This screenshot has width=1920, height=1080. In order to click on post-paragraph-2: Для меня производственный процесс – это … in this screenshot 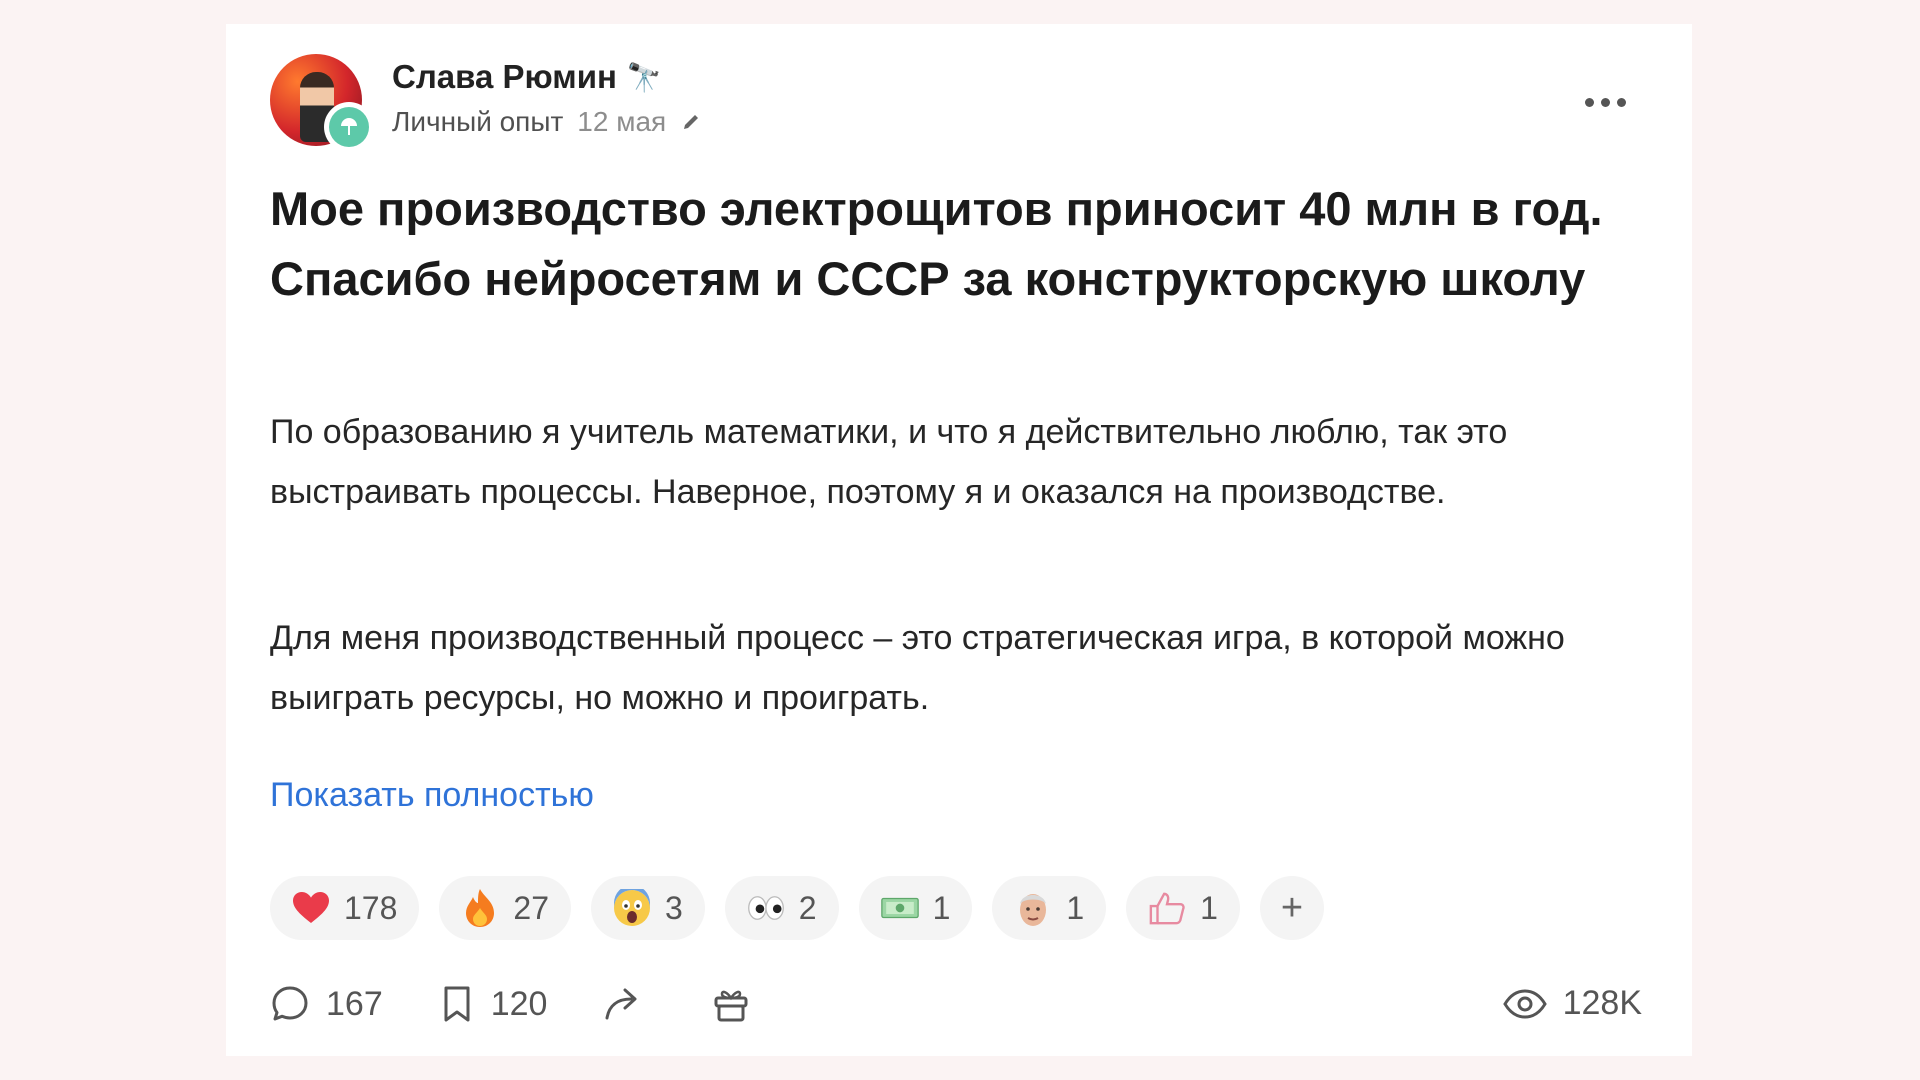, I will do `click(917, 668)`.